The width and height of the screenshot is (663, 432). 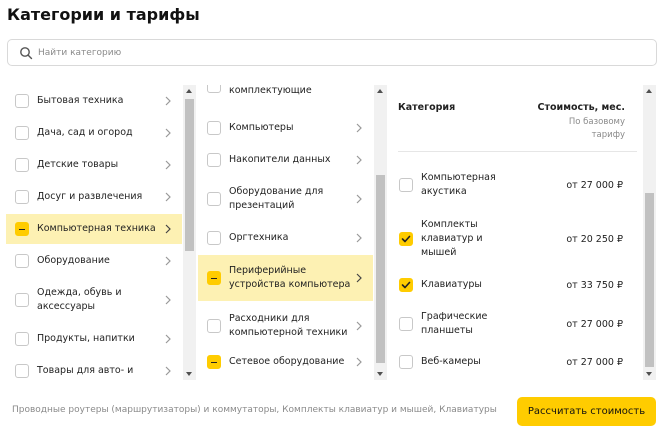 I want to click on list-item-active: Компьютерная техника, so click(x=94, y=229).